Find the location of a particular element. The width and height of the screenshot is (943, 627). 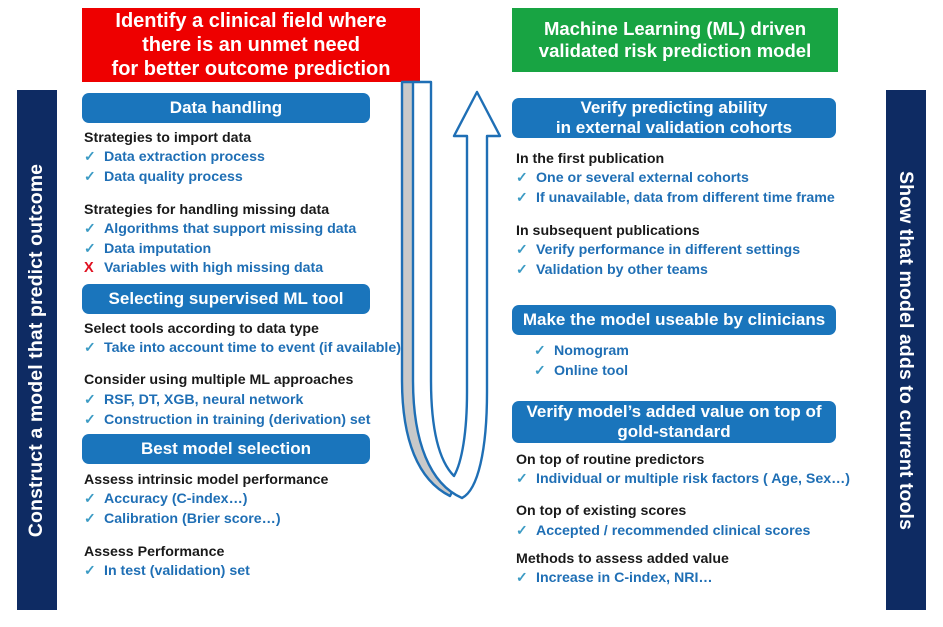

list-item: ✓ Accepted / recommended clinical scores is located at coordinates (663, 530).